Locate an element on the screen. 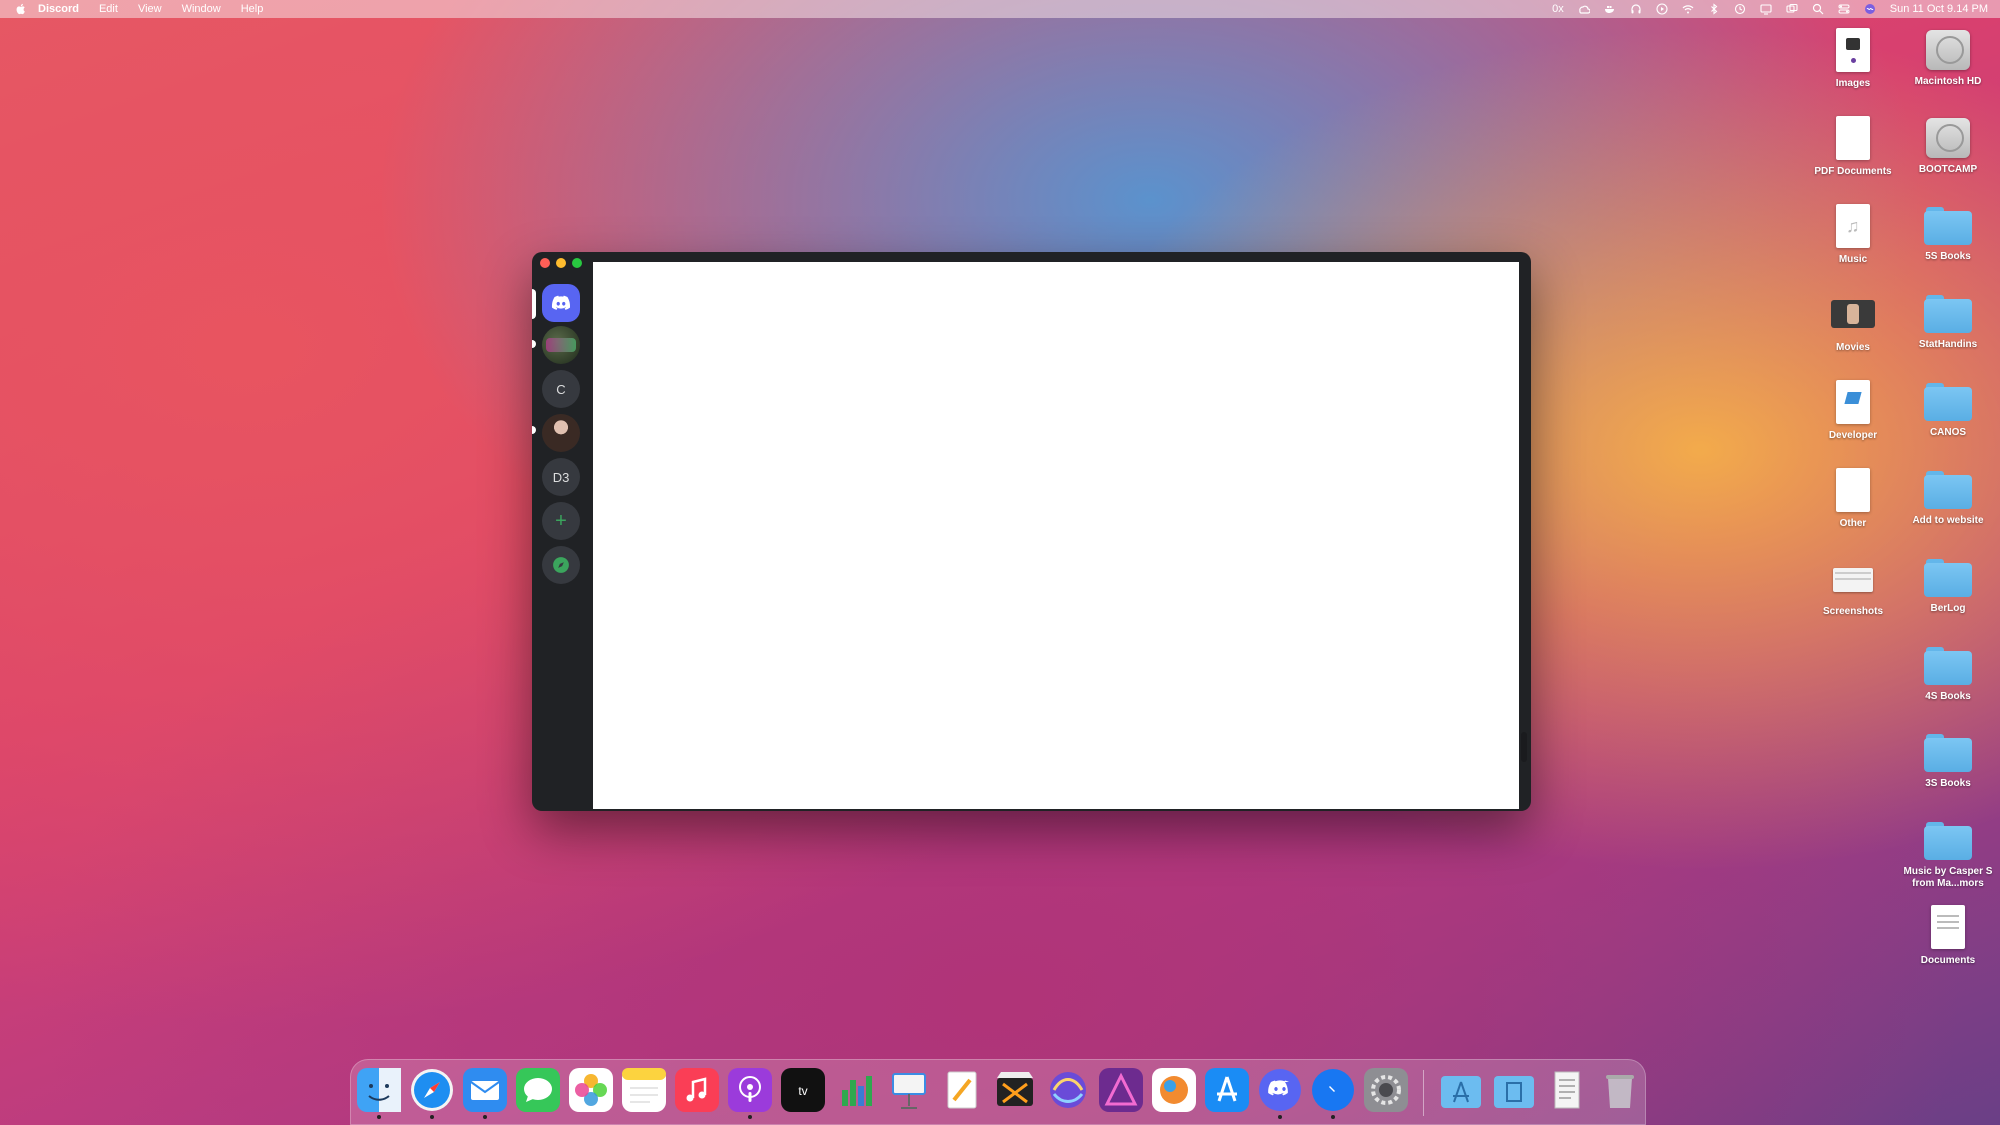 Image resolution: width=2000 pixels, height=1125 pixels. desktop-icon-developer: Developer is located at coordinates (1853, 411).